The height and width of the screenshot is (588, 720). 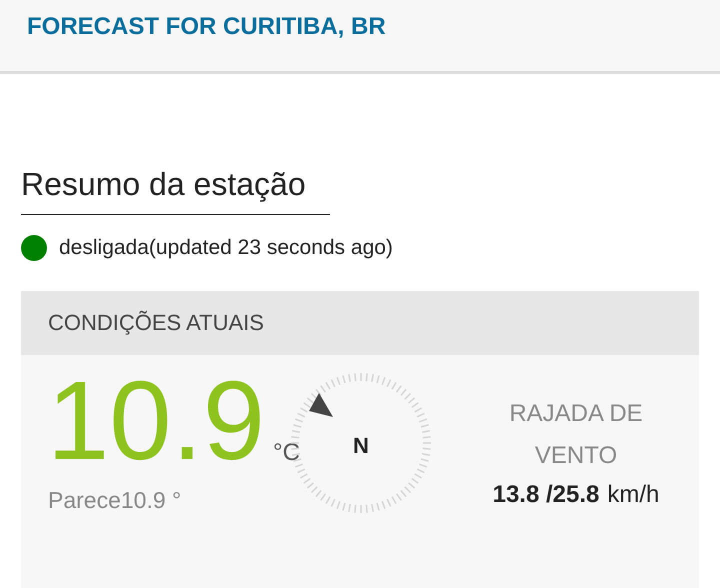 What do you see at coordinates (576, 434) in the screenshot?
I see `wind-title: RAJADA DE VENTO` at bounding box center [576, 434].